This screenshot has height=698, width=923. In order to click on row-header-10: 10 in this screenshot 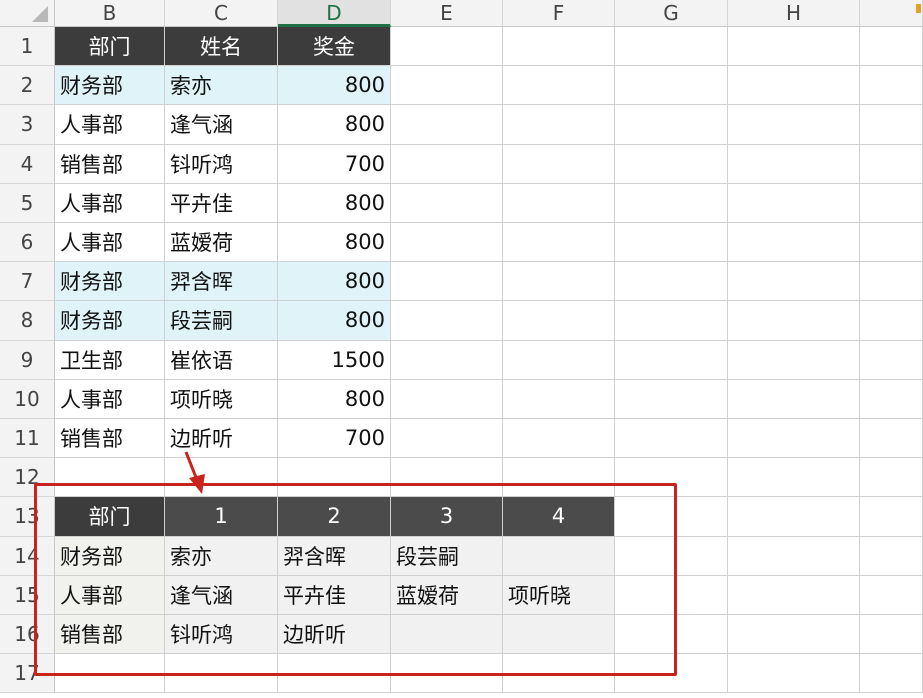, I will do `click(27, 399)`.